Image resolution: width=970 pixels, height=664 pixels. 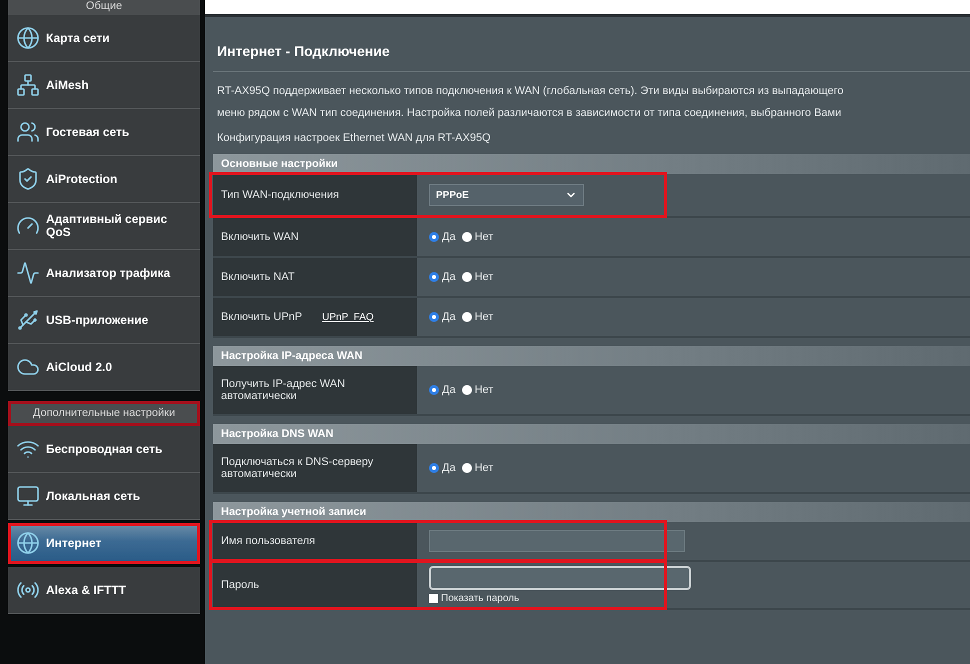 I want to click on password-field, so click(x=560, y=578).